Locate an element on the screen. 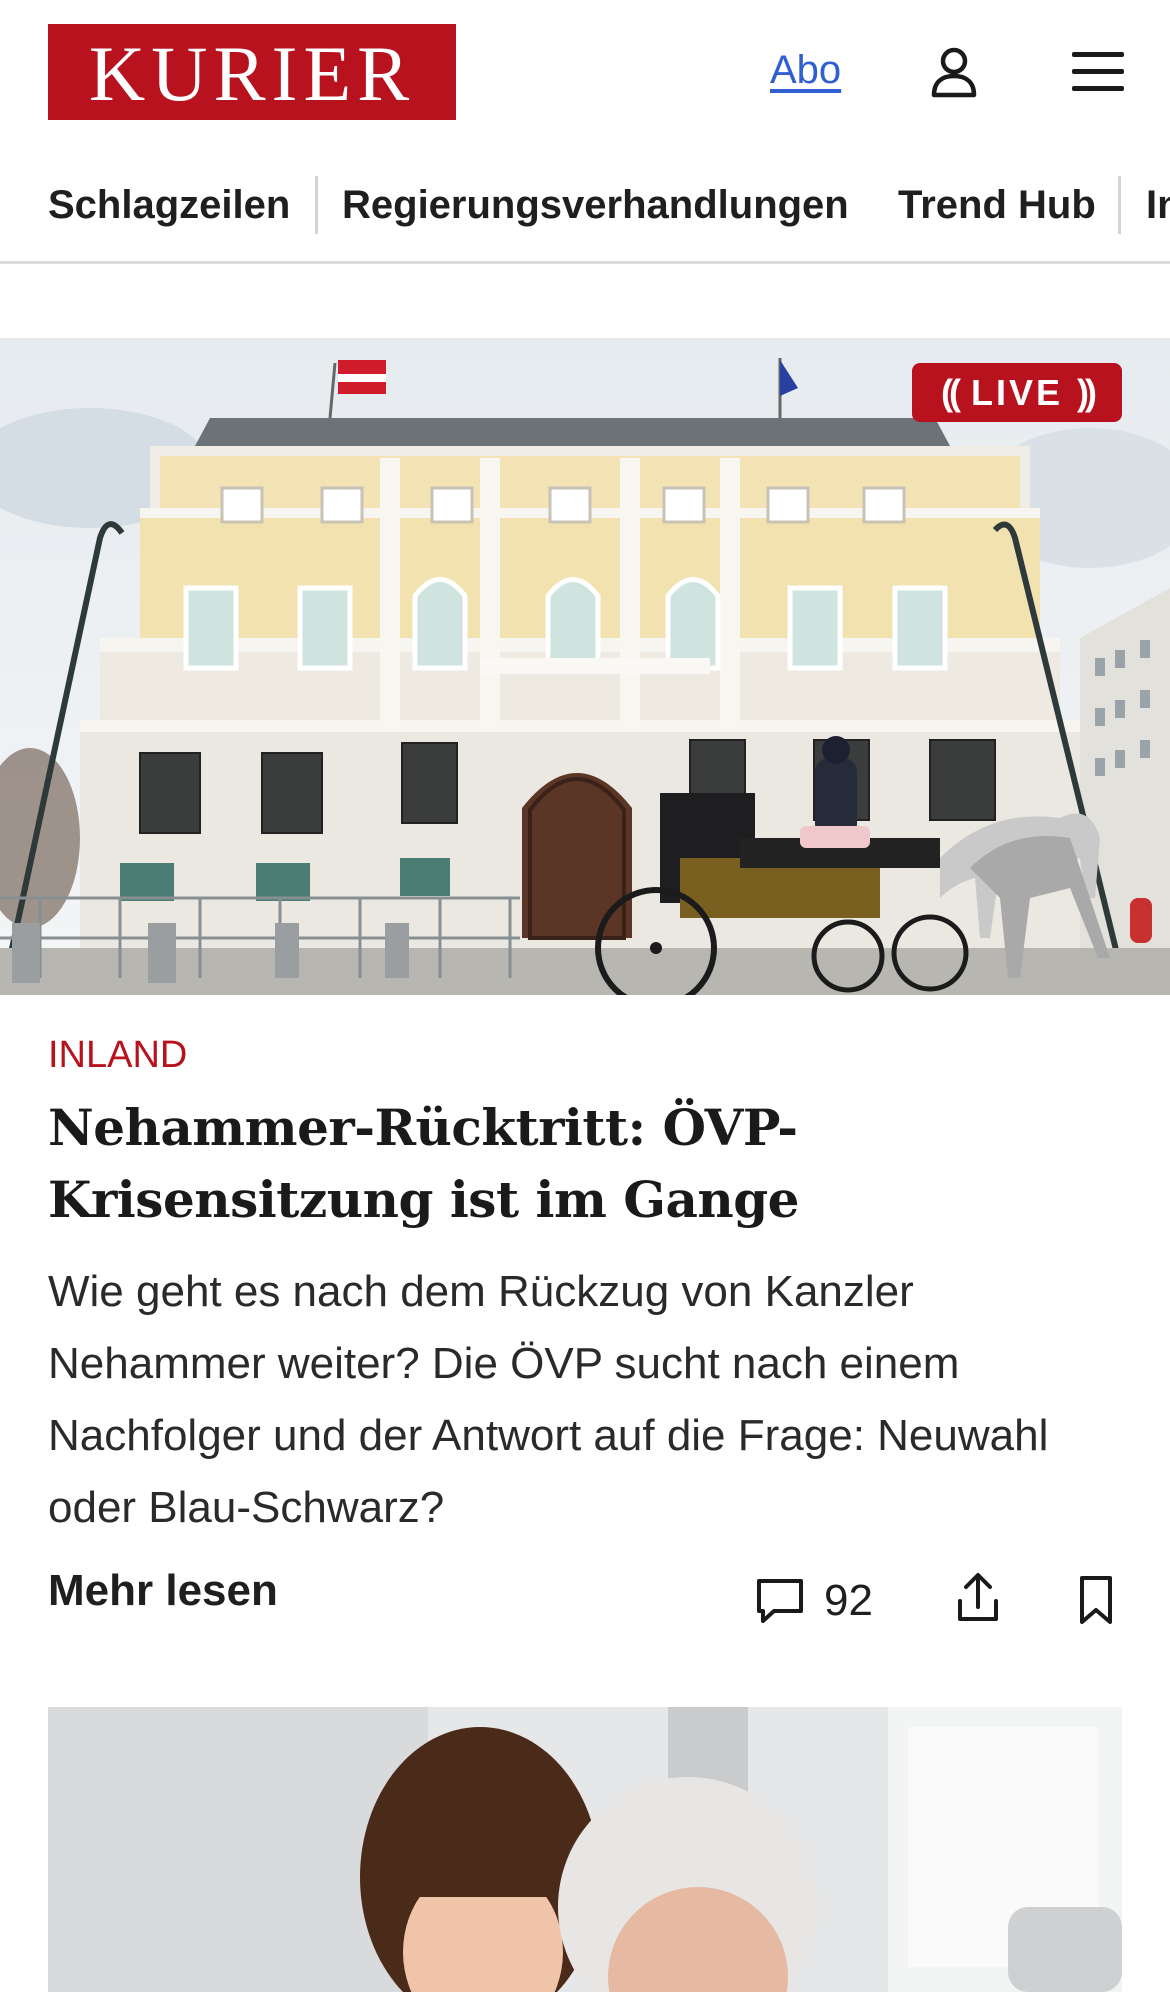 The image size is (1170, 1992). live-badge-label: LIVE is located at coordinates (1016, 392).